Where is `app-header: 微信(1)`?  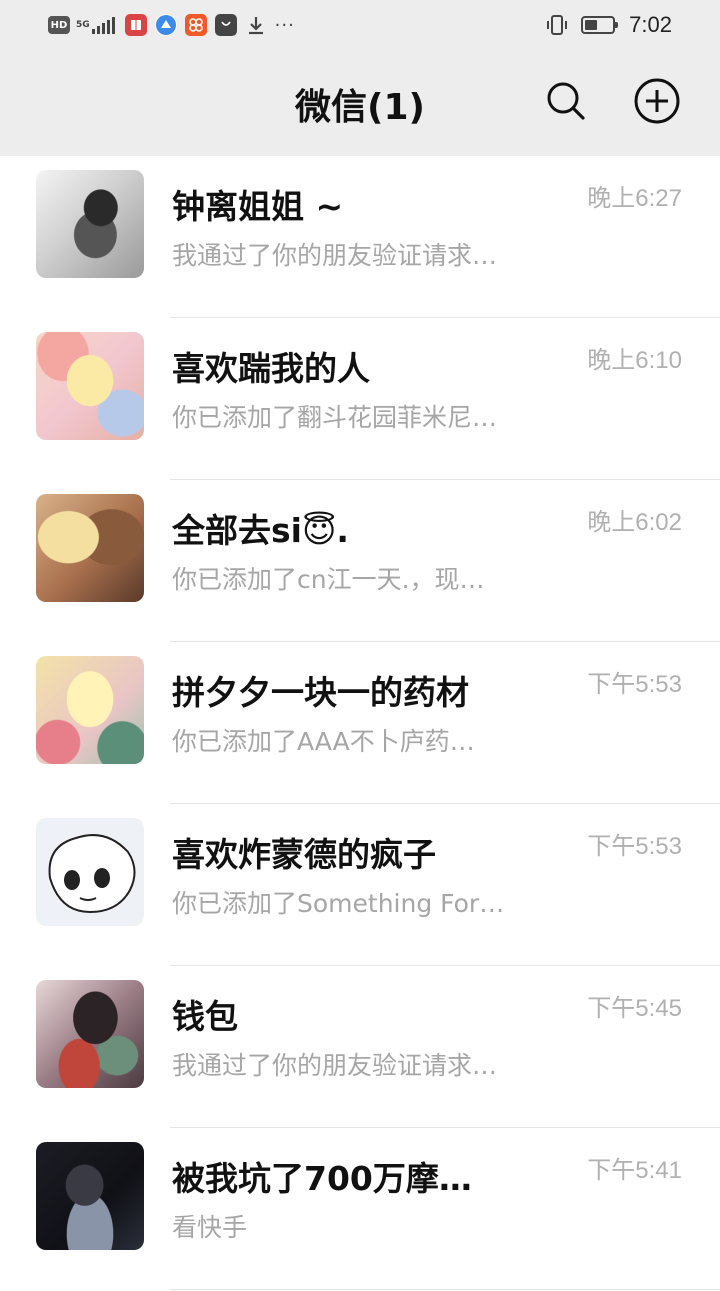 app-header: 微信(1) is located at coordinates (360, 103).